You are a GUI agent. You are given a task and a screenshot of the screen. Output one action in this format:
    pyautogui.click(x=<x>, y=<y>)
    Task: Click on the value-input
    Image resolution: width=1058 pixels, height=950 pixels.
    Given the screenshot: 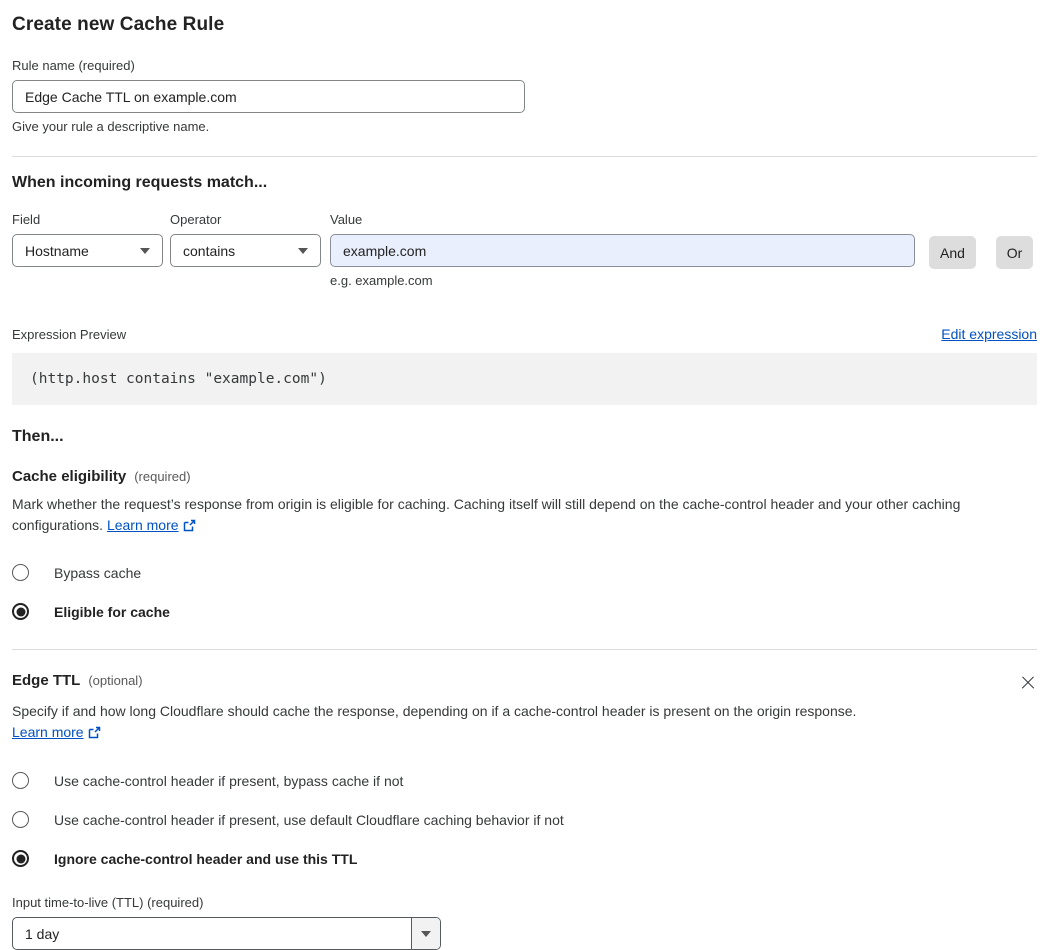 What is the action you would take?
    pyautogui.click(x=622, y=250)
    